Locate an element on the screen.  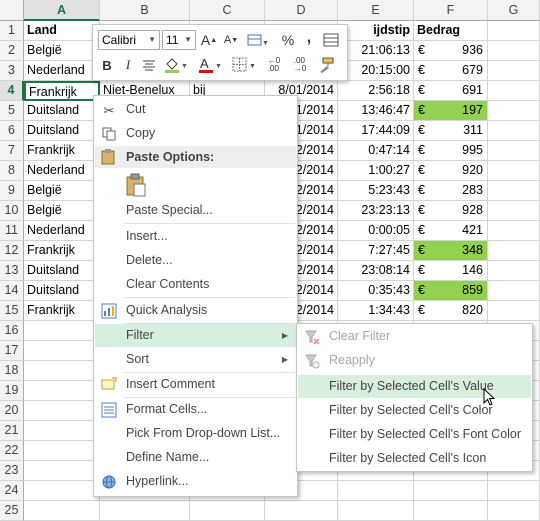
fill-color-icon: ▼ is located at coordinates (176, 65).